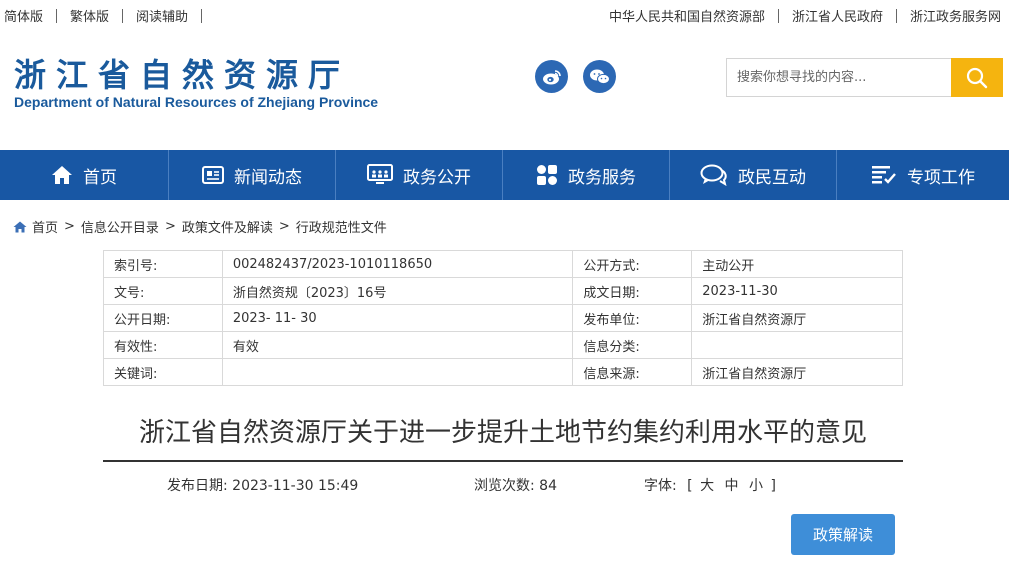 Image resolution: width=1009 pixels, height=564 pixels. I want to click on traditional-chinese-link: 繁体版, so click(89, 15).